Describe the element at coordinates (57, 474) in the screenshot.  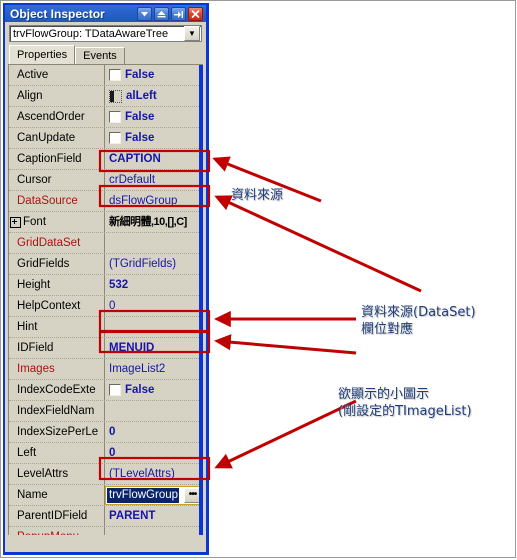
I see `property-name: LevelAttrs` at that location.